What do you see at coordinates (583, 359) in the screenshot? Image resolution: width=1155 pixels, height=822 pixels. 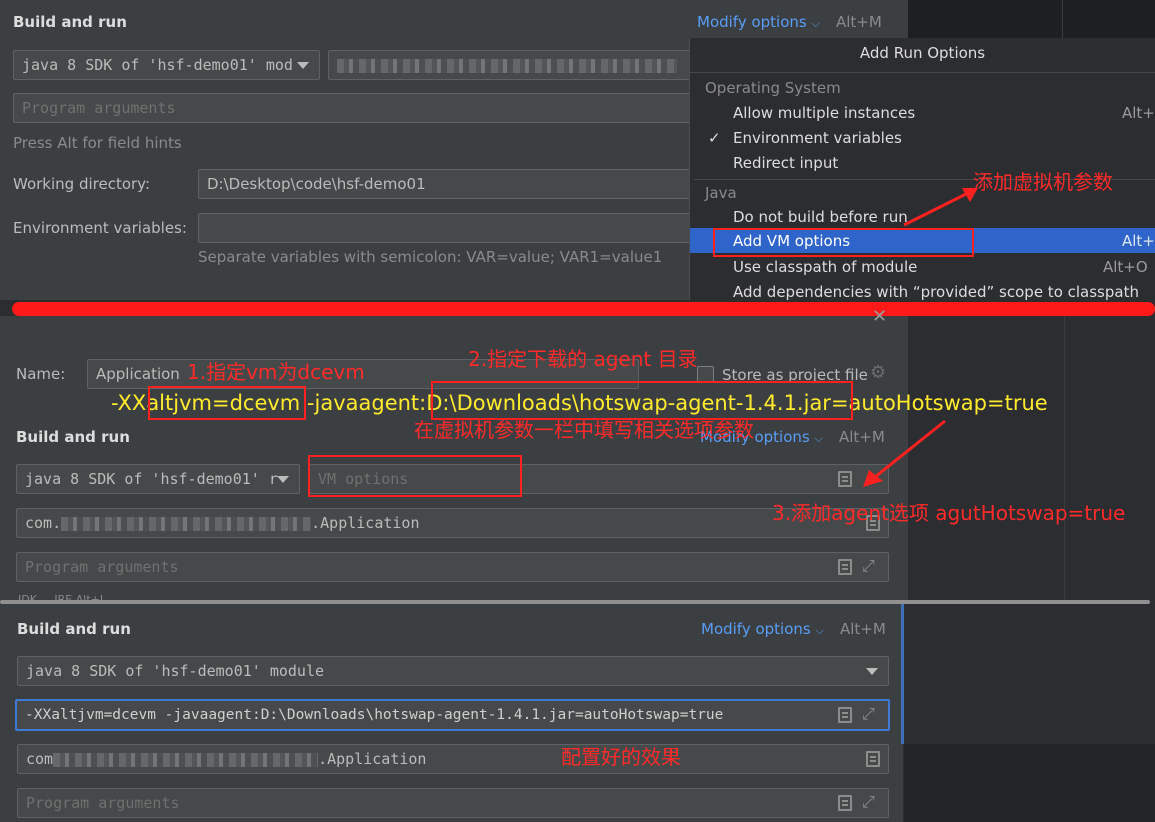 I see `annotation-step2: 2.指定下载的 agent 目录` at bounding box center [583, 359].